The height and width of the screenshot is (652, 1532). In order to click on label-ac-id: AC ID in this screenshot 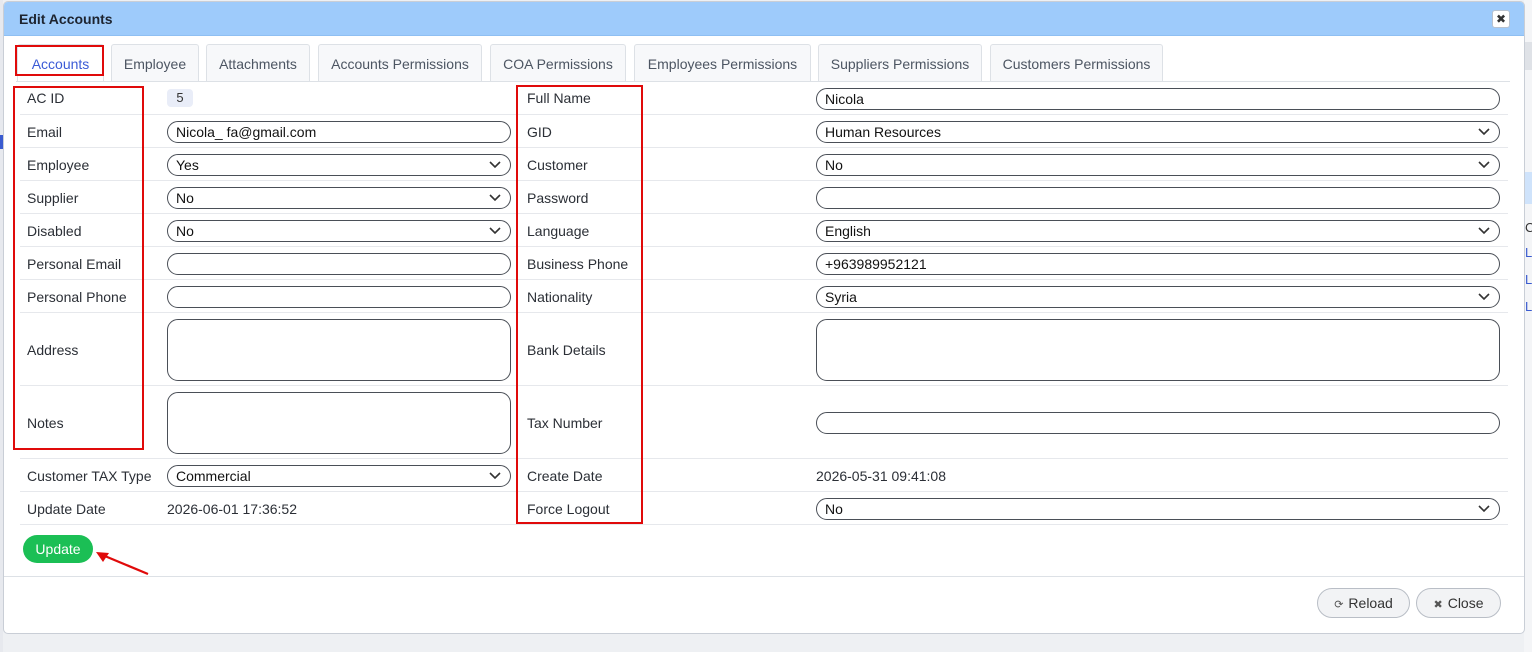, I will do `click(46, 98)`.